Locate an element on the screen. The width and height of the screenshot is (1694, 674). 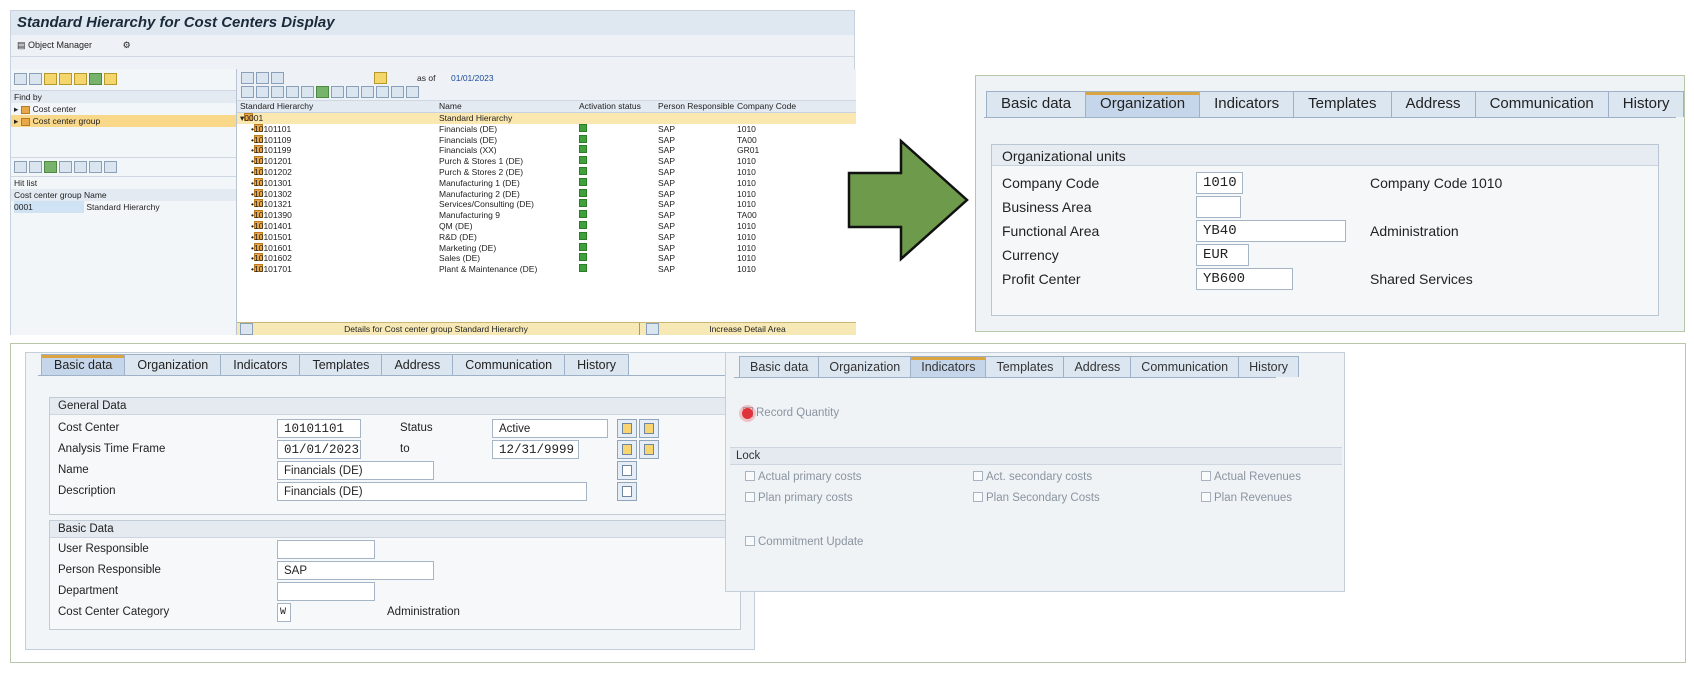
hit-list-row: 0001 Standard Hierarchy is located at coordinates (123, 207).